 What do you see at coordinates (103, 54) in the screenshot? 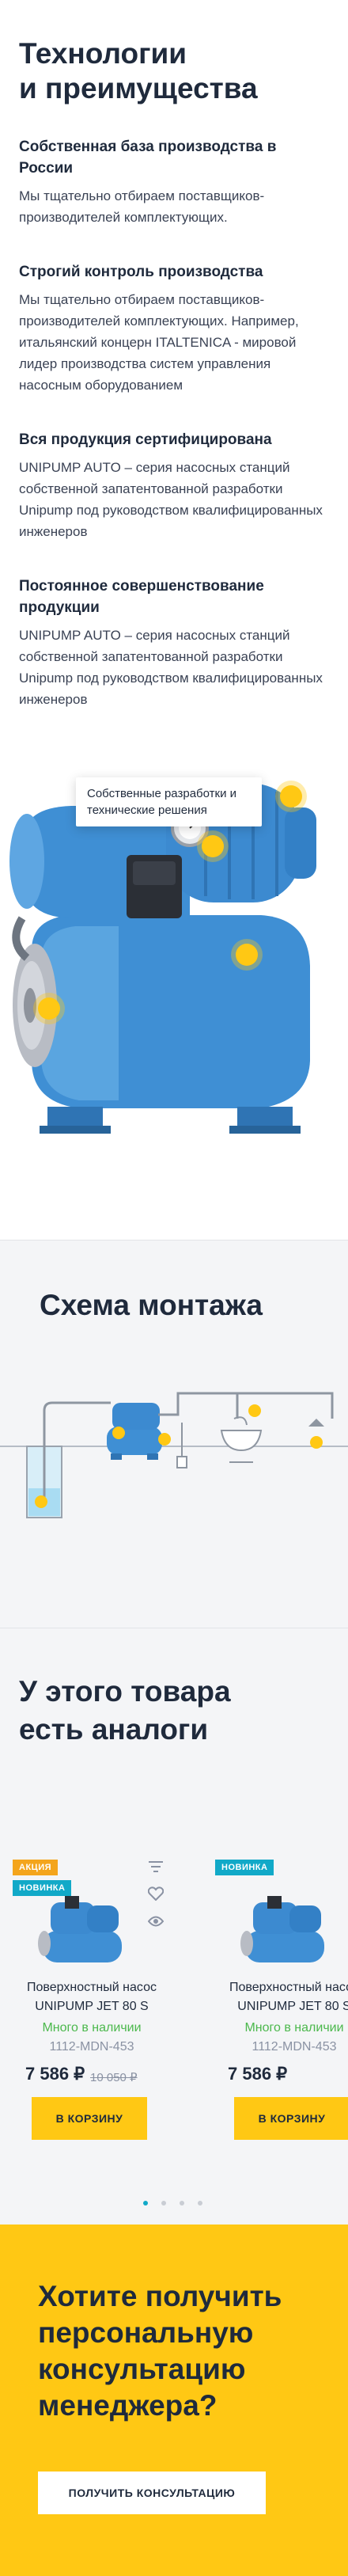
I see `title-line-1: Технологии` at bounding box center [103, 54].